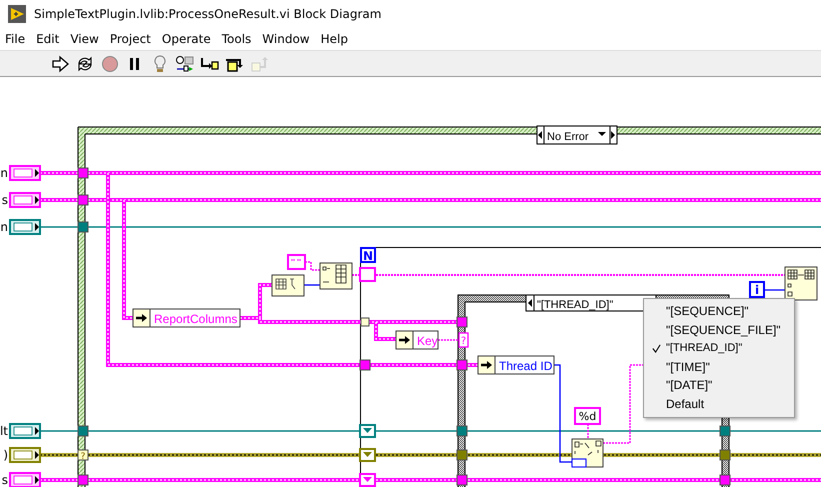 This screenshot has width=821, height=487. What do you see at coordinates (719, 330) in the screenshot?
I see `dropdown-item: "[SEQUENCE_FILE]"` at bounding box center [719, 330].